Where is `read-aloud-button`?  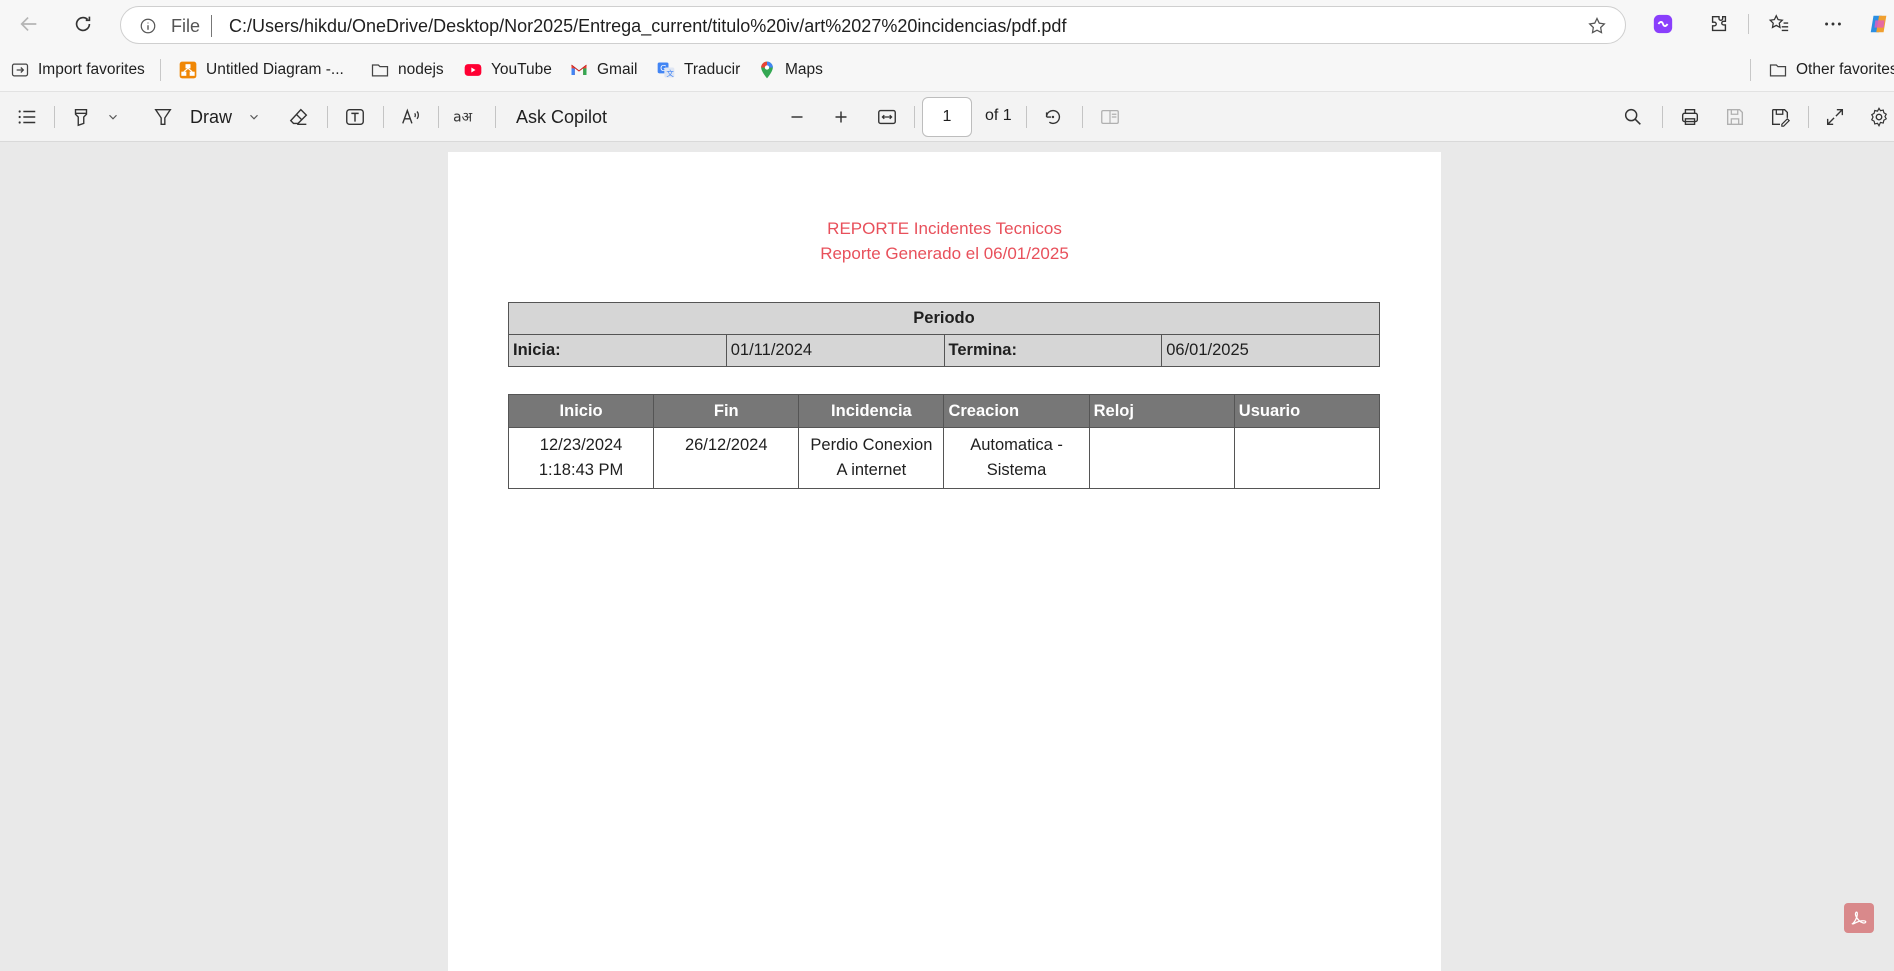
read-aloud-button is located at coordinates (411, 117).